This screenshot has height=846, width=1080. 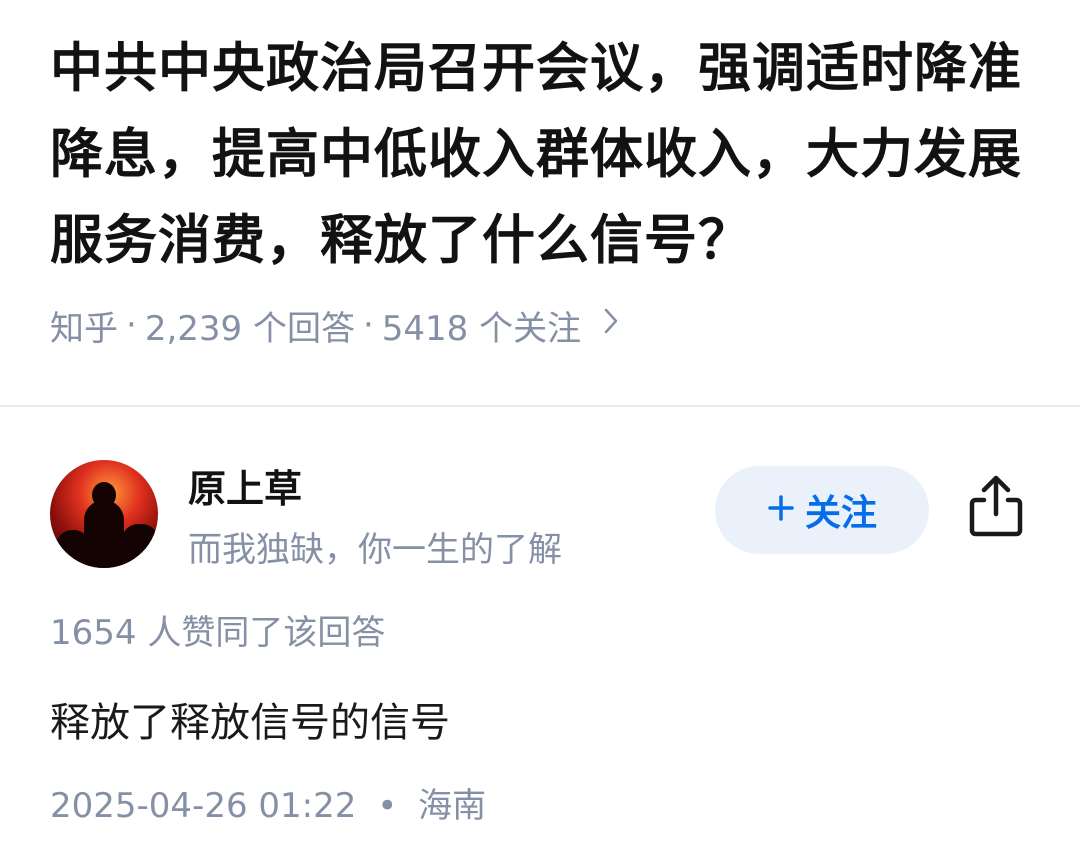 What do you see at coordinates (84, 328) in the screenshot?
I see `source-label: 知乎` at bounding box center [84, 328].